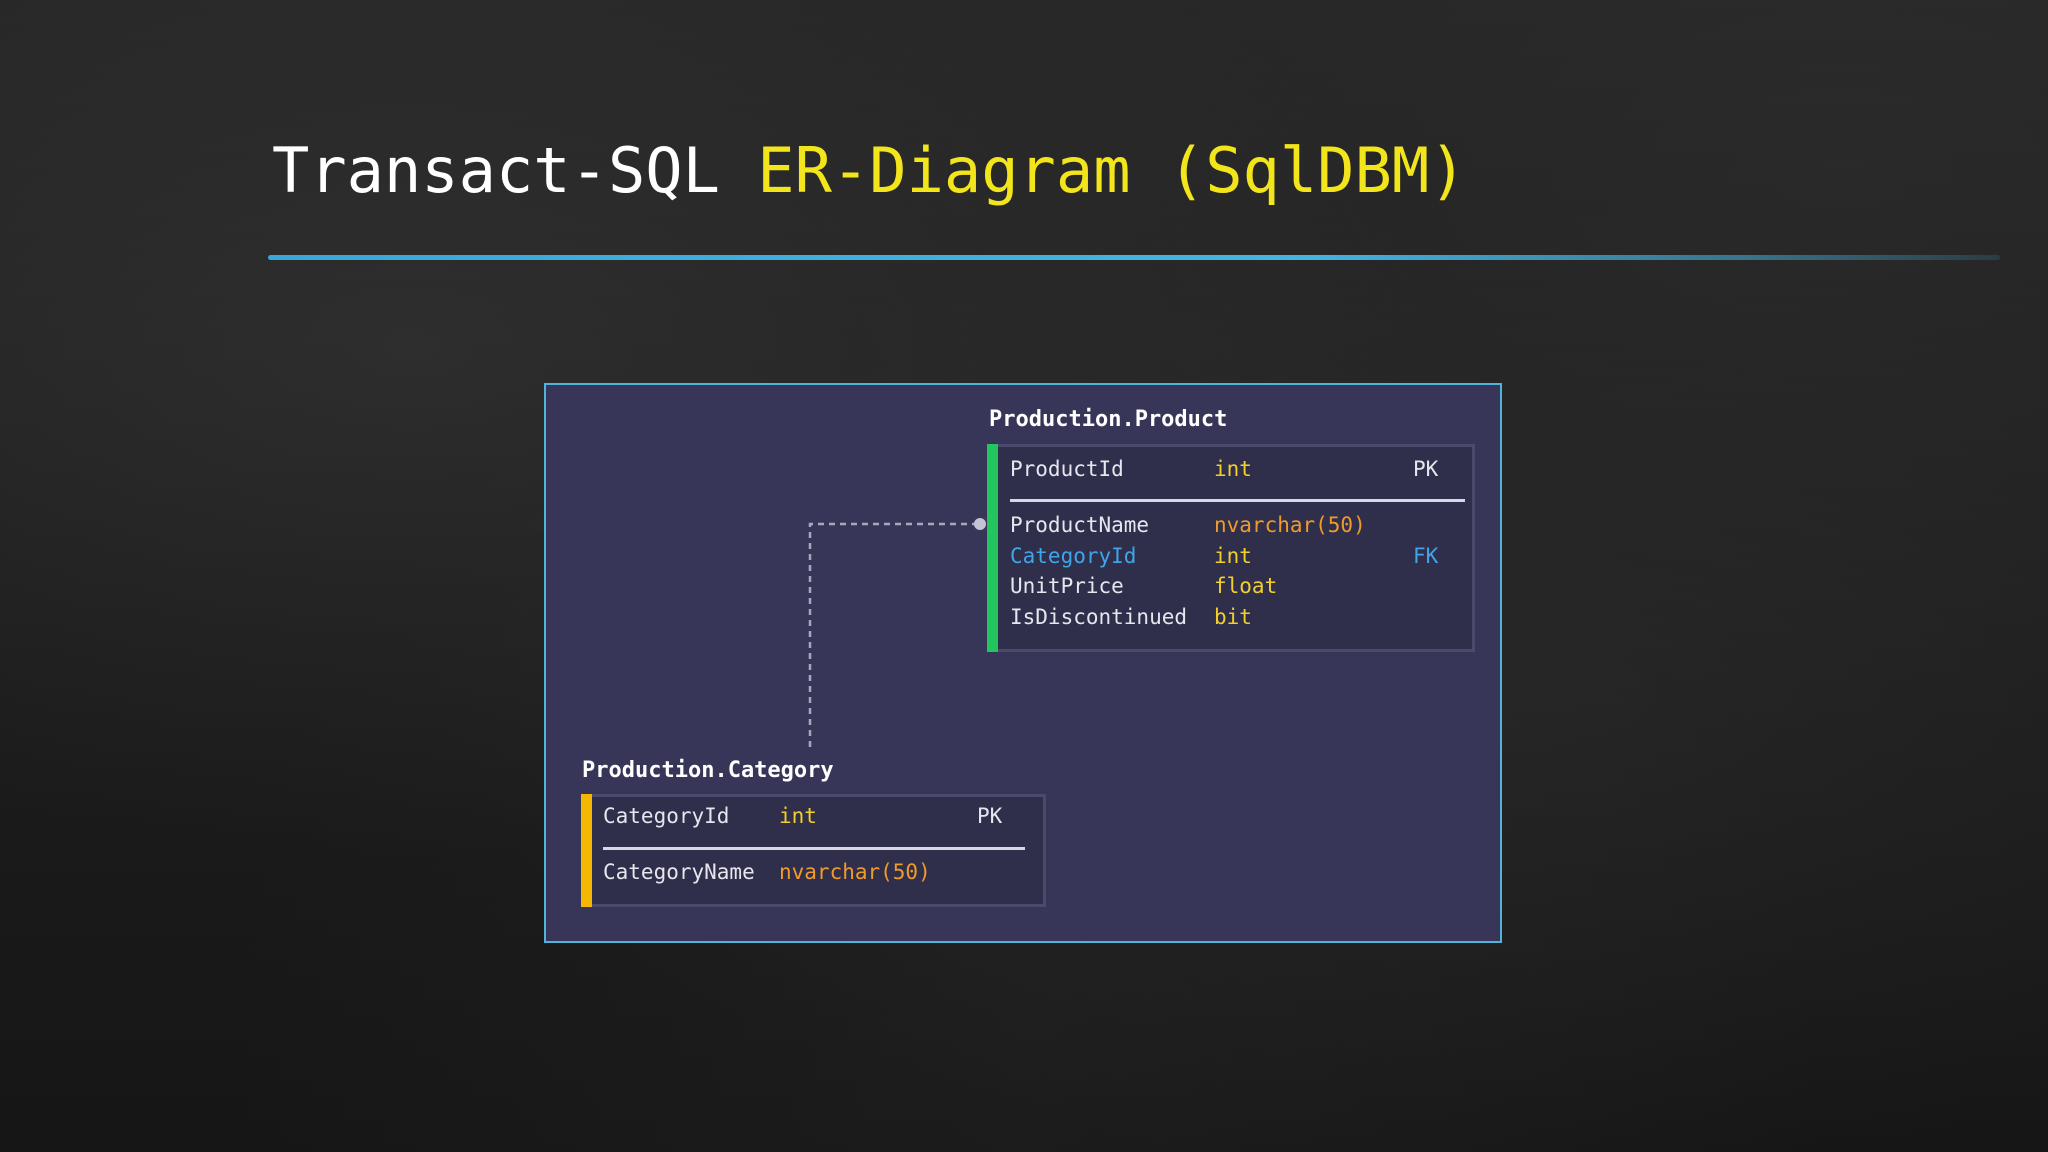  I want to click on category-table-title: Production.Category, so click(708, 770).